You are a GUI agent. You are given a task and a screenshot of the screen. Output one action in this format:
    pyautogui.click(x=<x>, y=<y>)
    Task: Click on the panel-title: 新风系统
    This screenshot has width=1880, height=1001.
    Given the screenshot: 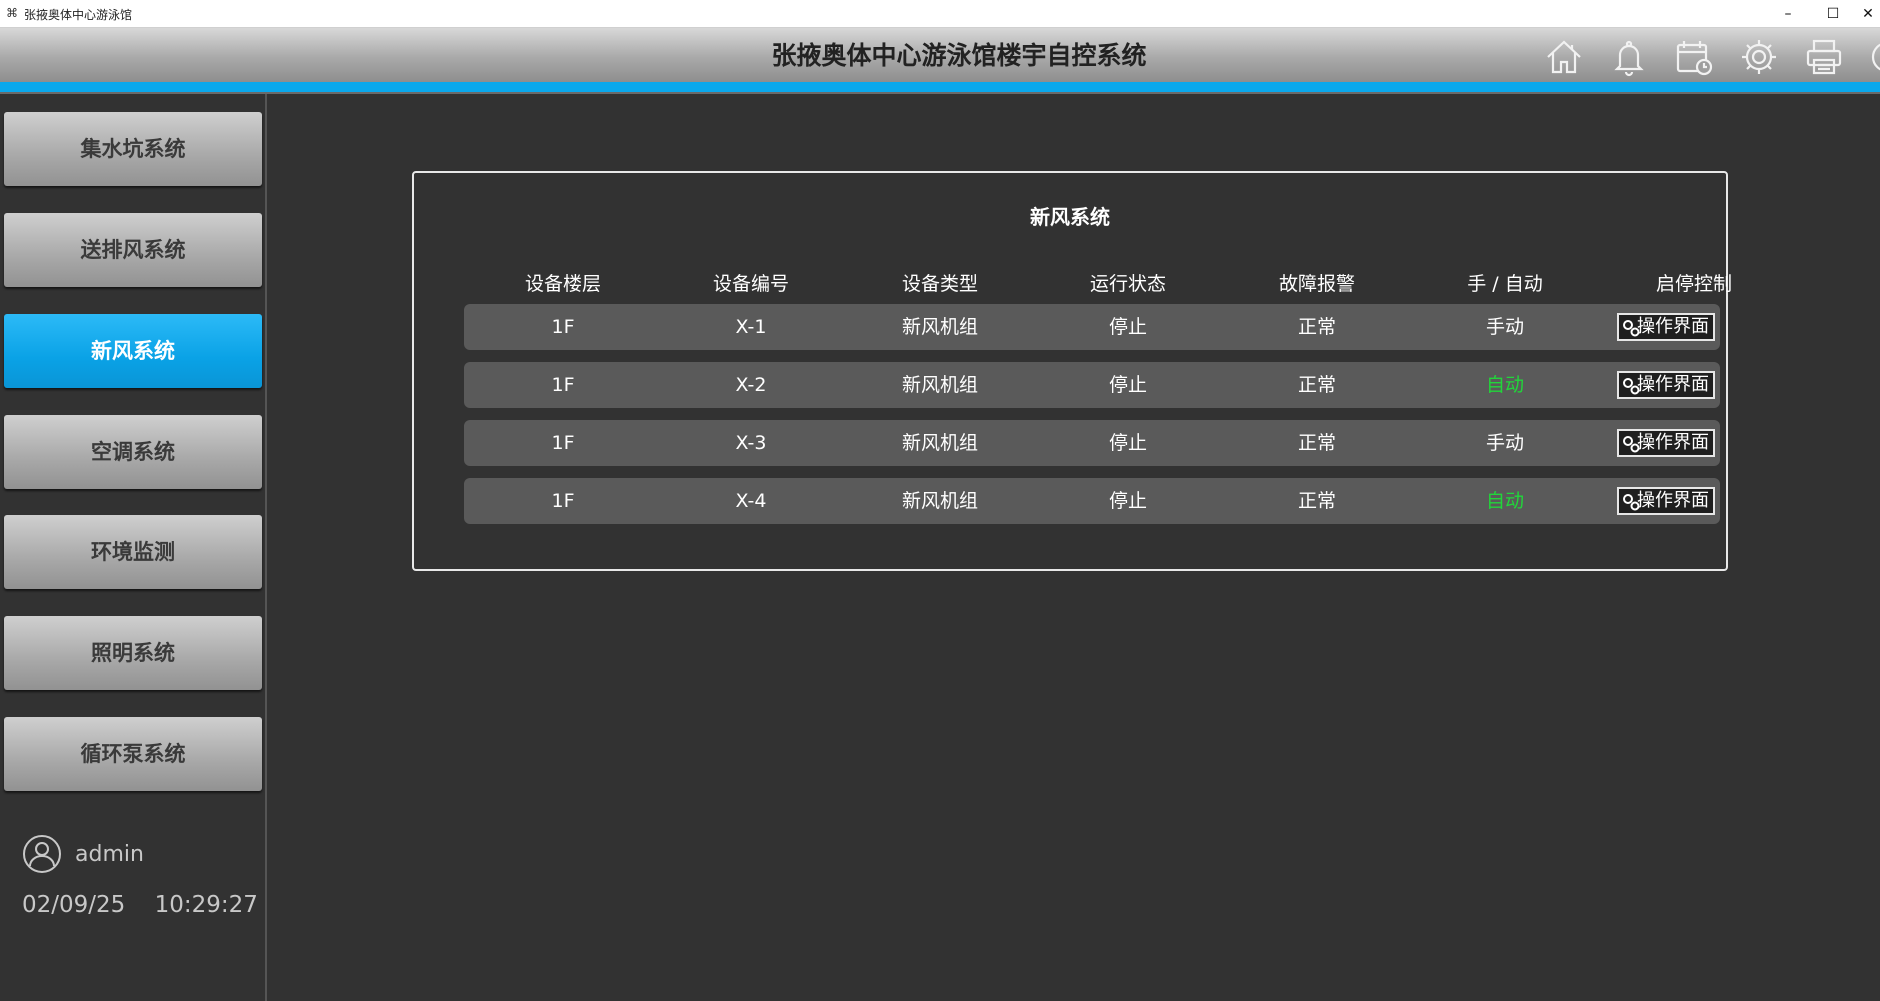 What is the action you would take?
    pyautogui.click(x=1070, y=217)
    